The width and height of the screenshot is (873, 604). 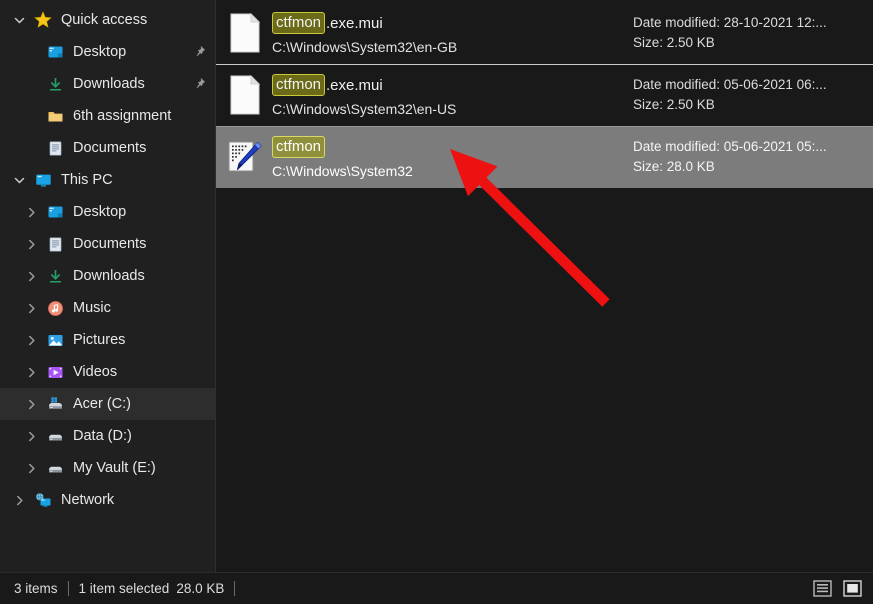 I want to click on videos-icon, so click(x=55, y=372).